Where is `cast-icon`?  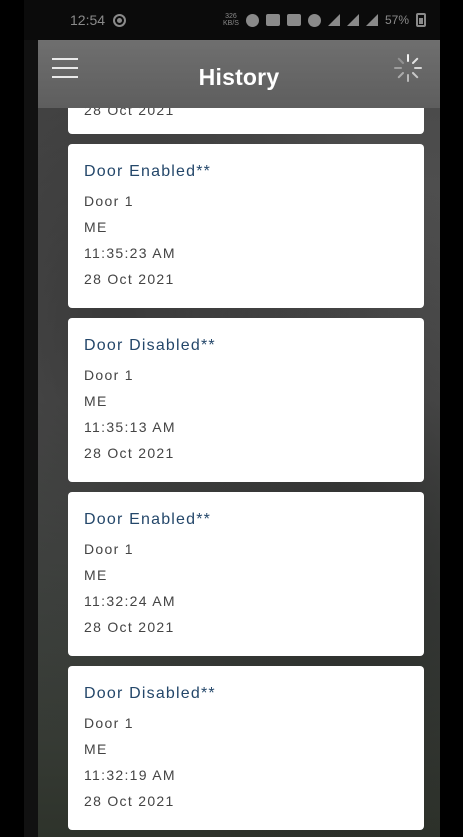 cast-icon is located at coordinates (272, 20).